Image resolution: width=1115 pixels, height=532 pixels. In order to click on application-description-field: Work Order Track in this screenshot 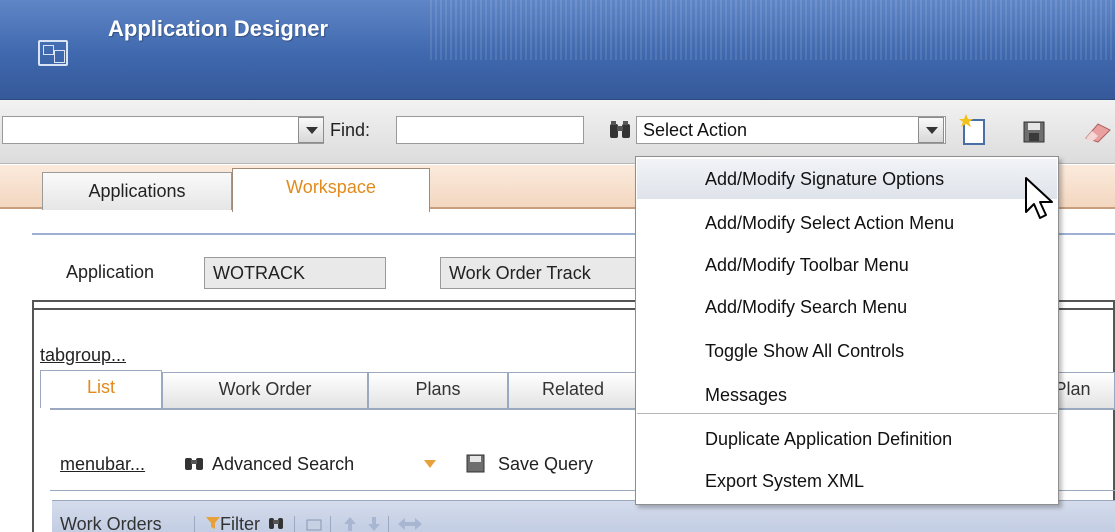, I will do `click(545, 273)`.